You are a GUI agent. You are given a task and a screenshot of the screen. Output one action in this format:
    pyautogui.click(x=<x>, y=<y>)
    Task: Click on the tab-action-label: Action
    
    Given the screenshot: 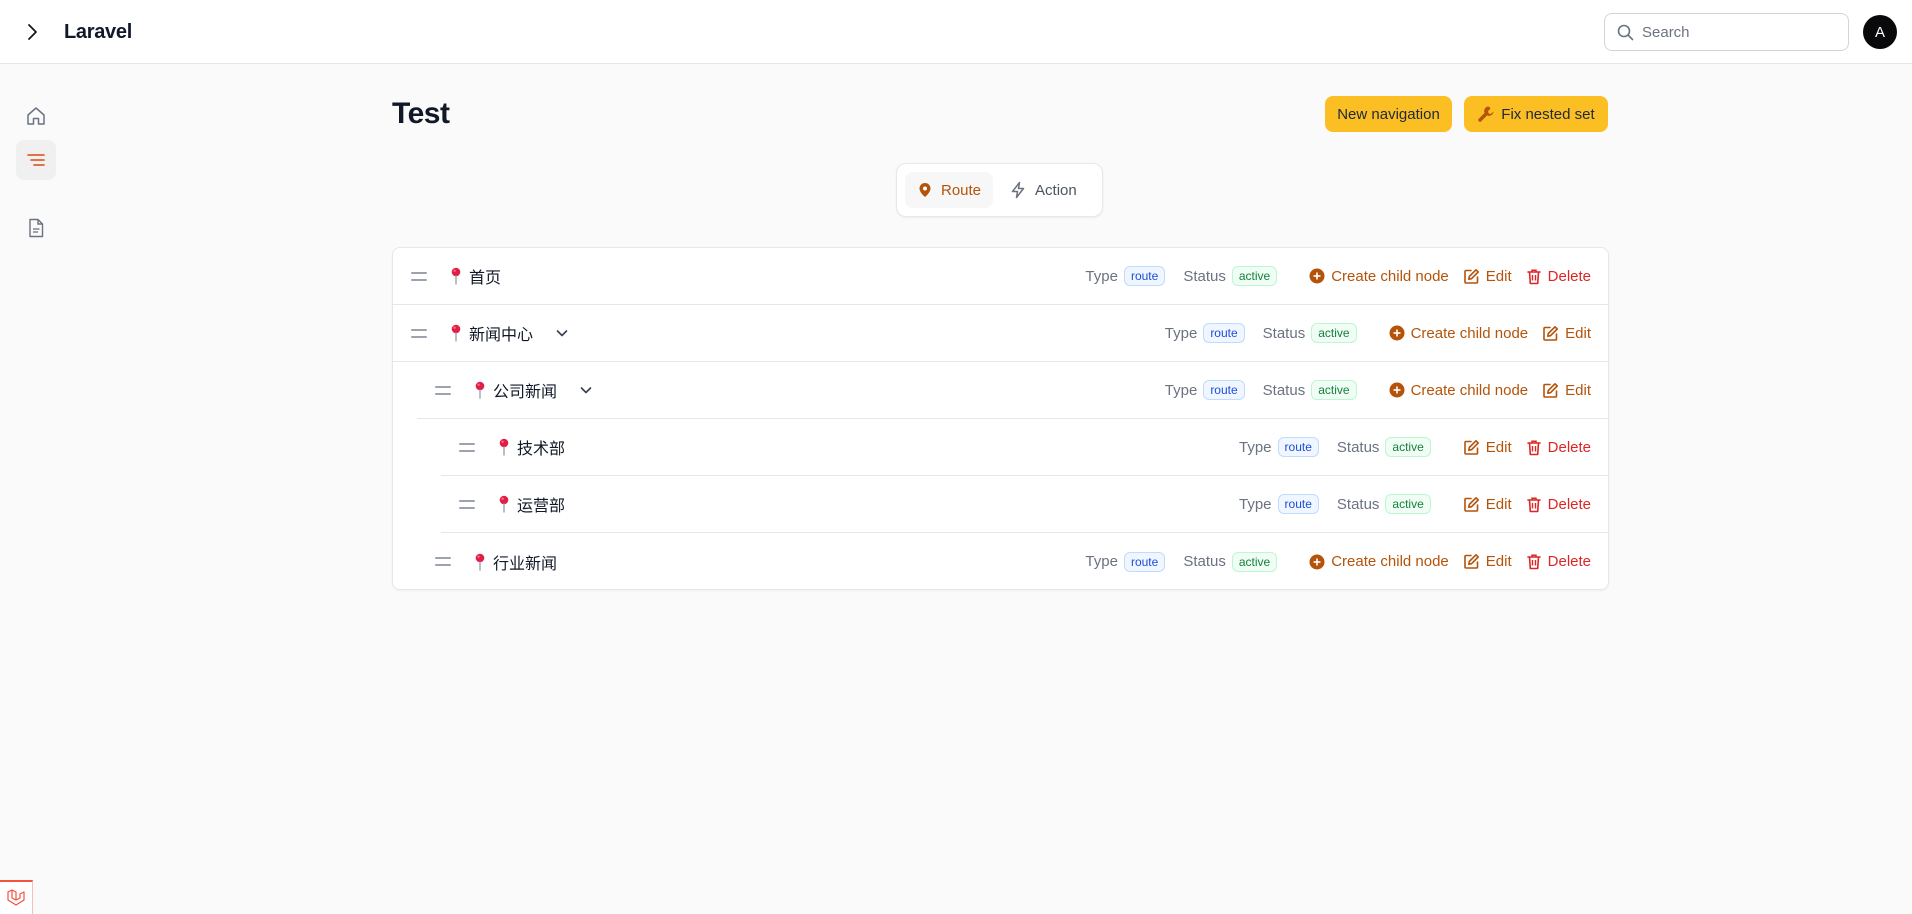 What is the action you would take?
    pyautogui.click(x=1056, y=190)
    